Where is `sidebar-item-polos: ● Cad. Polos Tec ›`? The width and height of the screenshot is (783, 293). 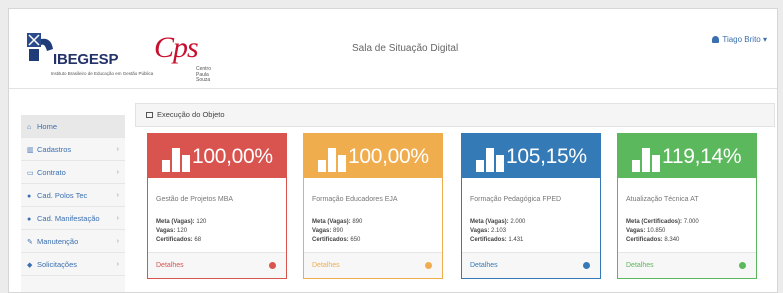 sidebar-item-polos: ● Cad. Polos Tec › is located at coordinates (73, 195).